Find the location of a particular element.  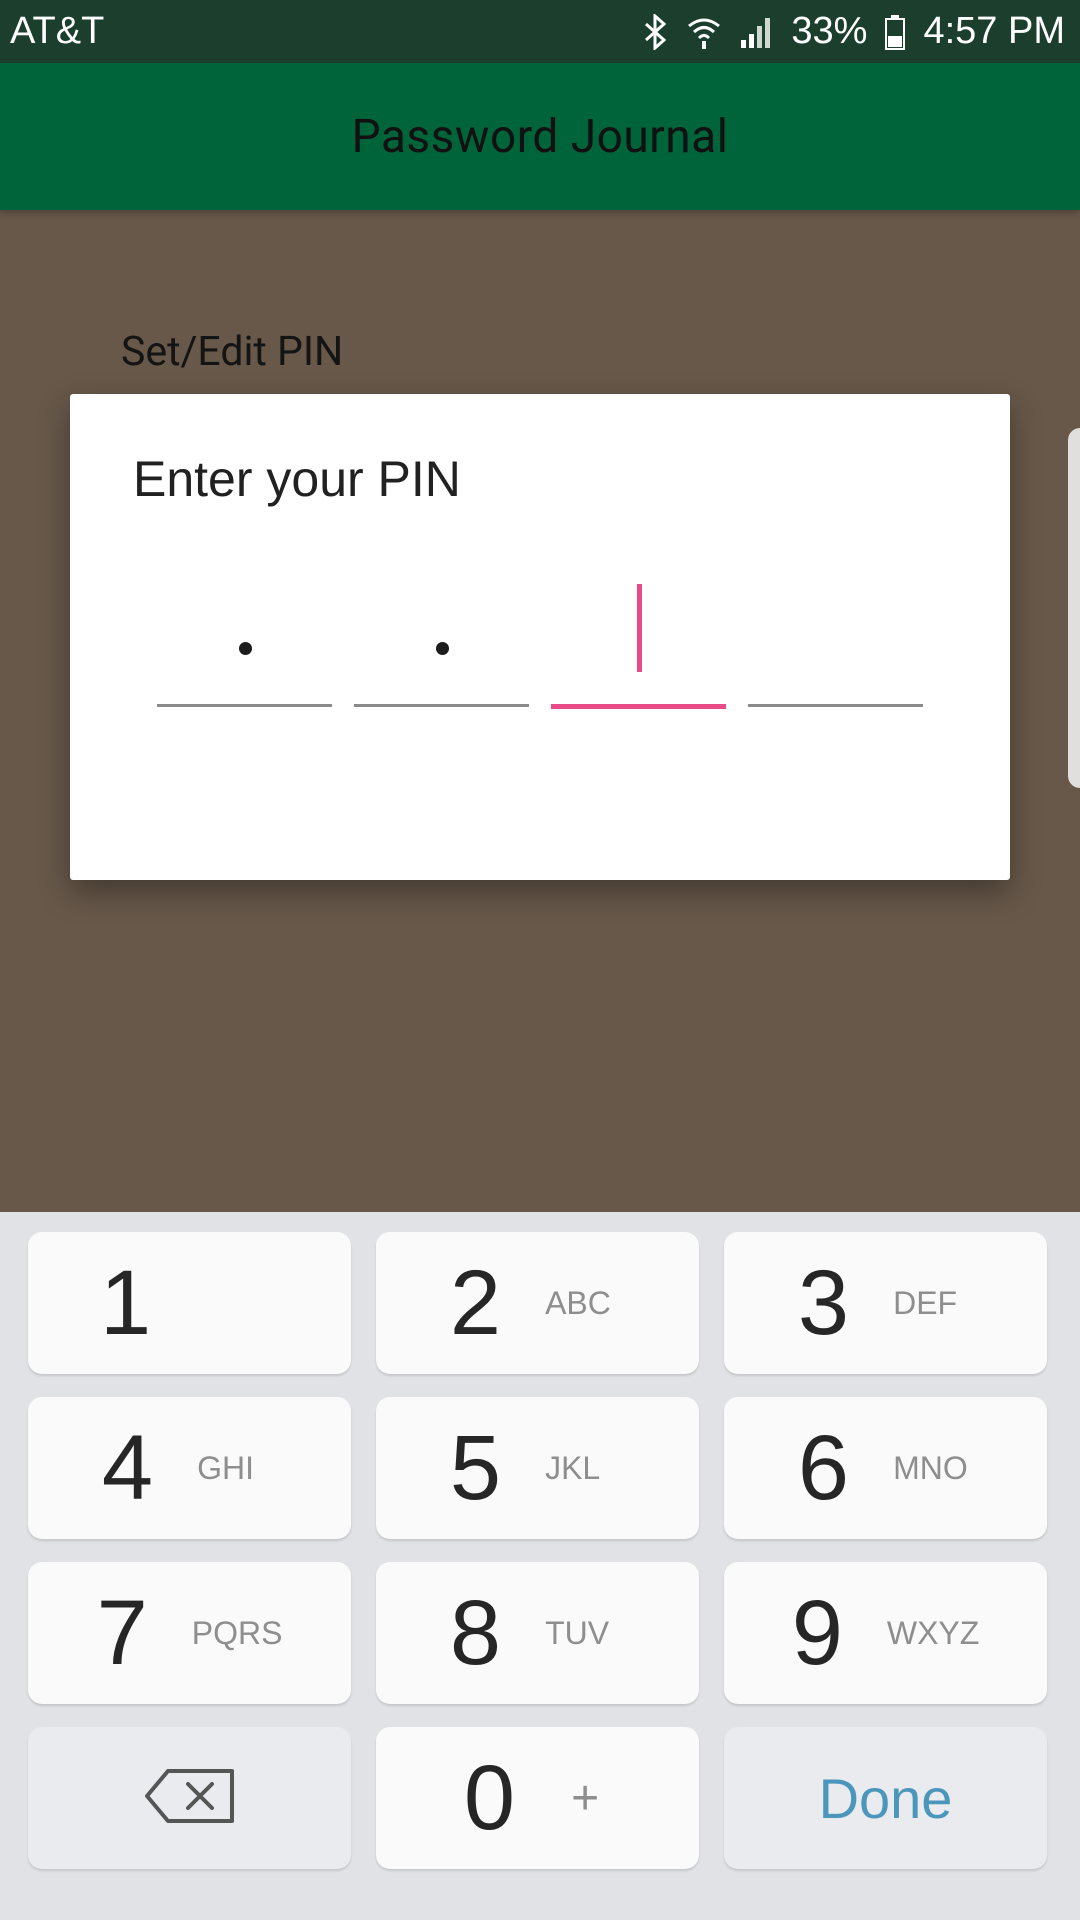

key-6: 6 MNO is located at coordinates (885, 1468).